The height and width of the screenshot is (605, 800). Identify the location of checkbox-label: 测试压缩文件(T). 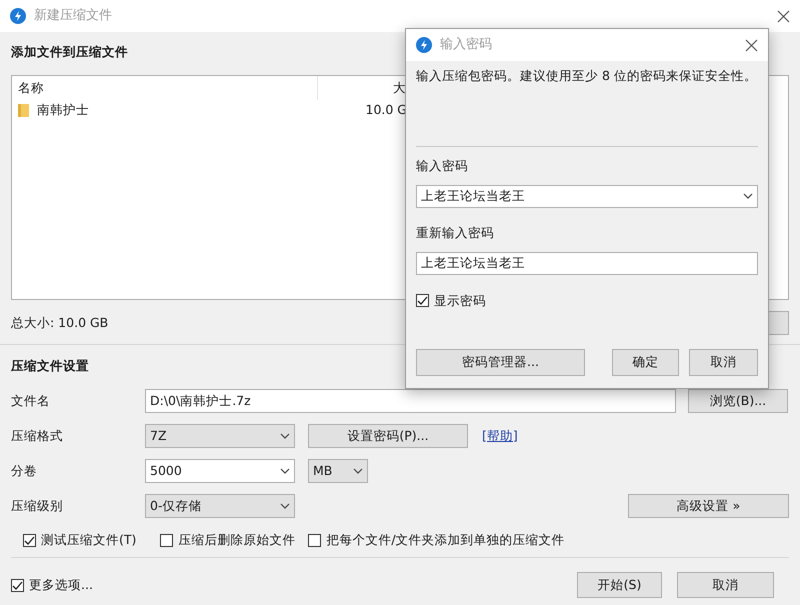
(88, 539).